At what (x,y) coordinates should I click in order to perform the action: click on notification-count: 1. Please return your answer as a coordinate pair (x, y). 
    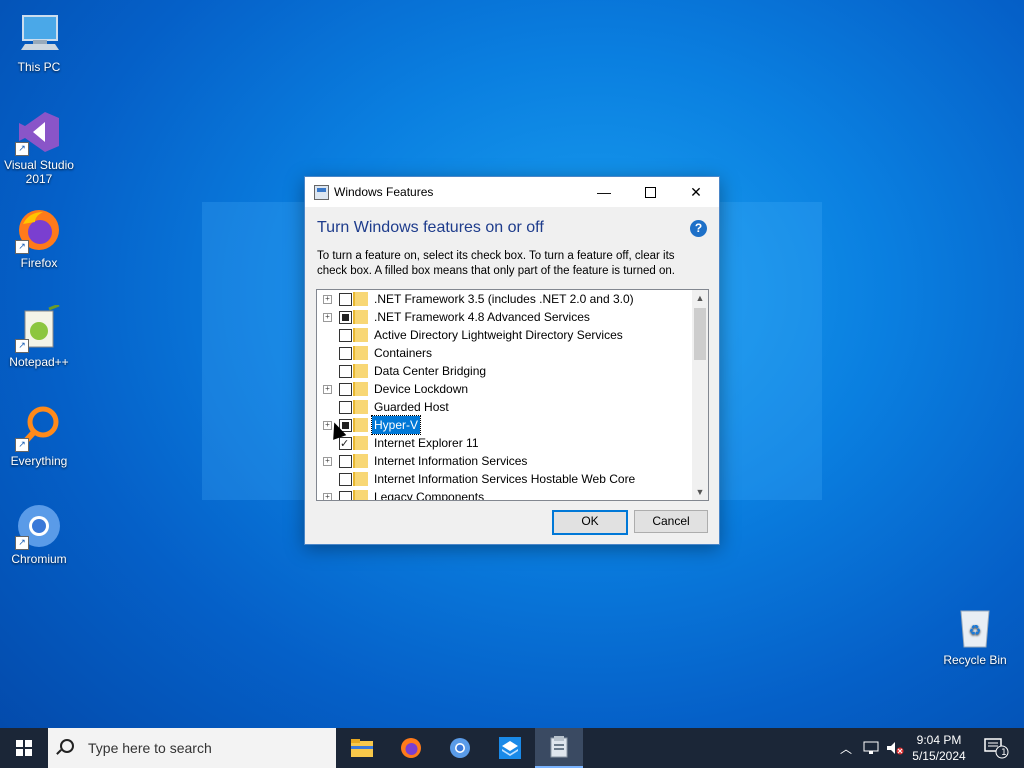
    Looking at the image, I should click on (1004, 753).